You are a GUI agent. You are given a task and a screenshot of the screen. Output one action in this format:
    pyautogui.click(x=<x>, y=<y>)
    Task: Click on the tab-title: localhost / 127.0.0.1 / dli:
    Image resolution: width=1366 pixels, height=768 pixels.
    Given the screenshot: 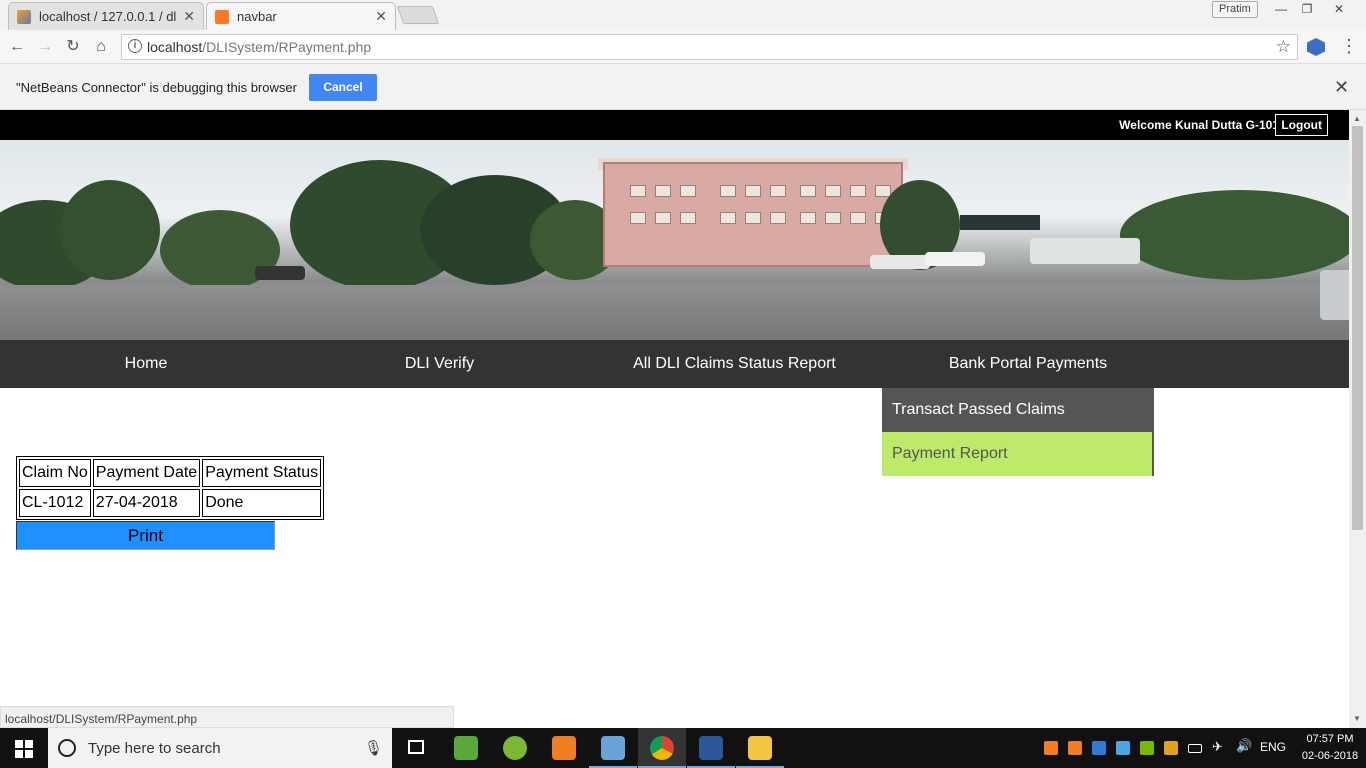 What is the action you would take?
    pyautogui.click(x=108, y=16)
    